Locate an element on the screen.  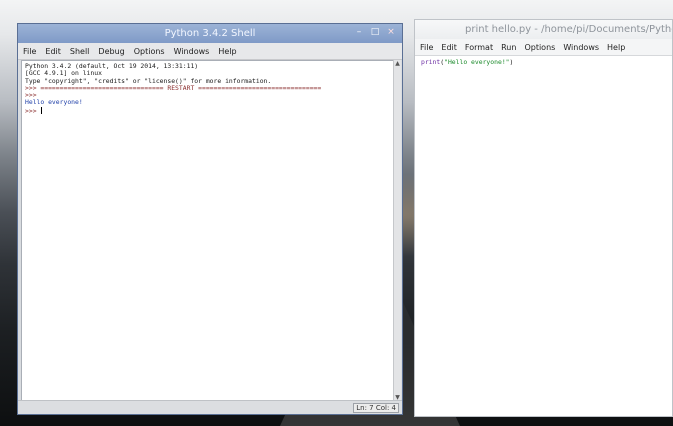
code-builtin: print is located at coordinates (431, 62).